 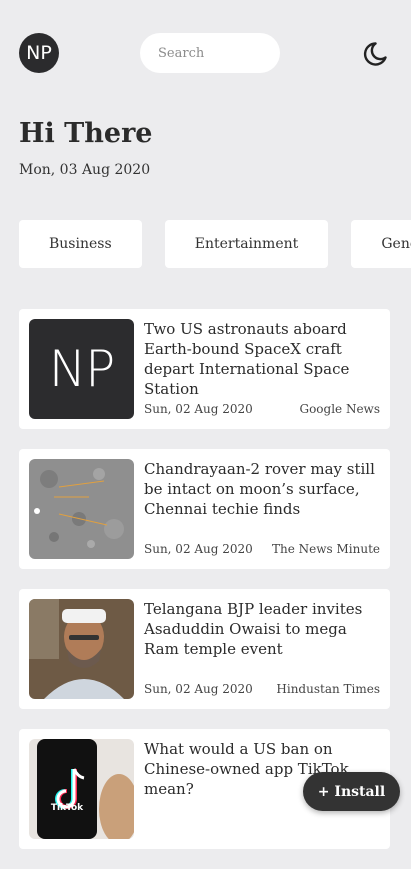 I want to click on news-thumbnail: NP, so click(x=81, y=369).